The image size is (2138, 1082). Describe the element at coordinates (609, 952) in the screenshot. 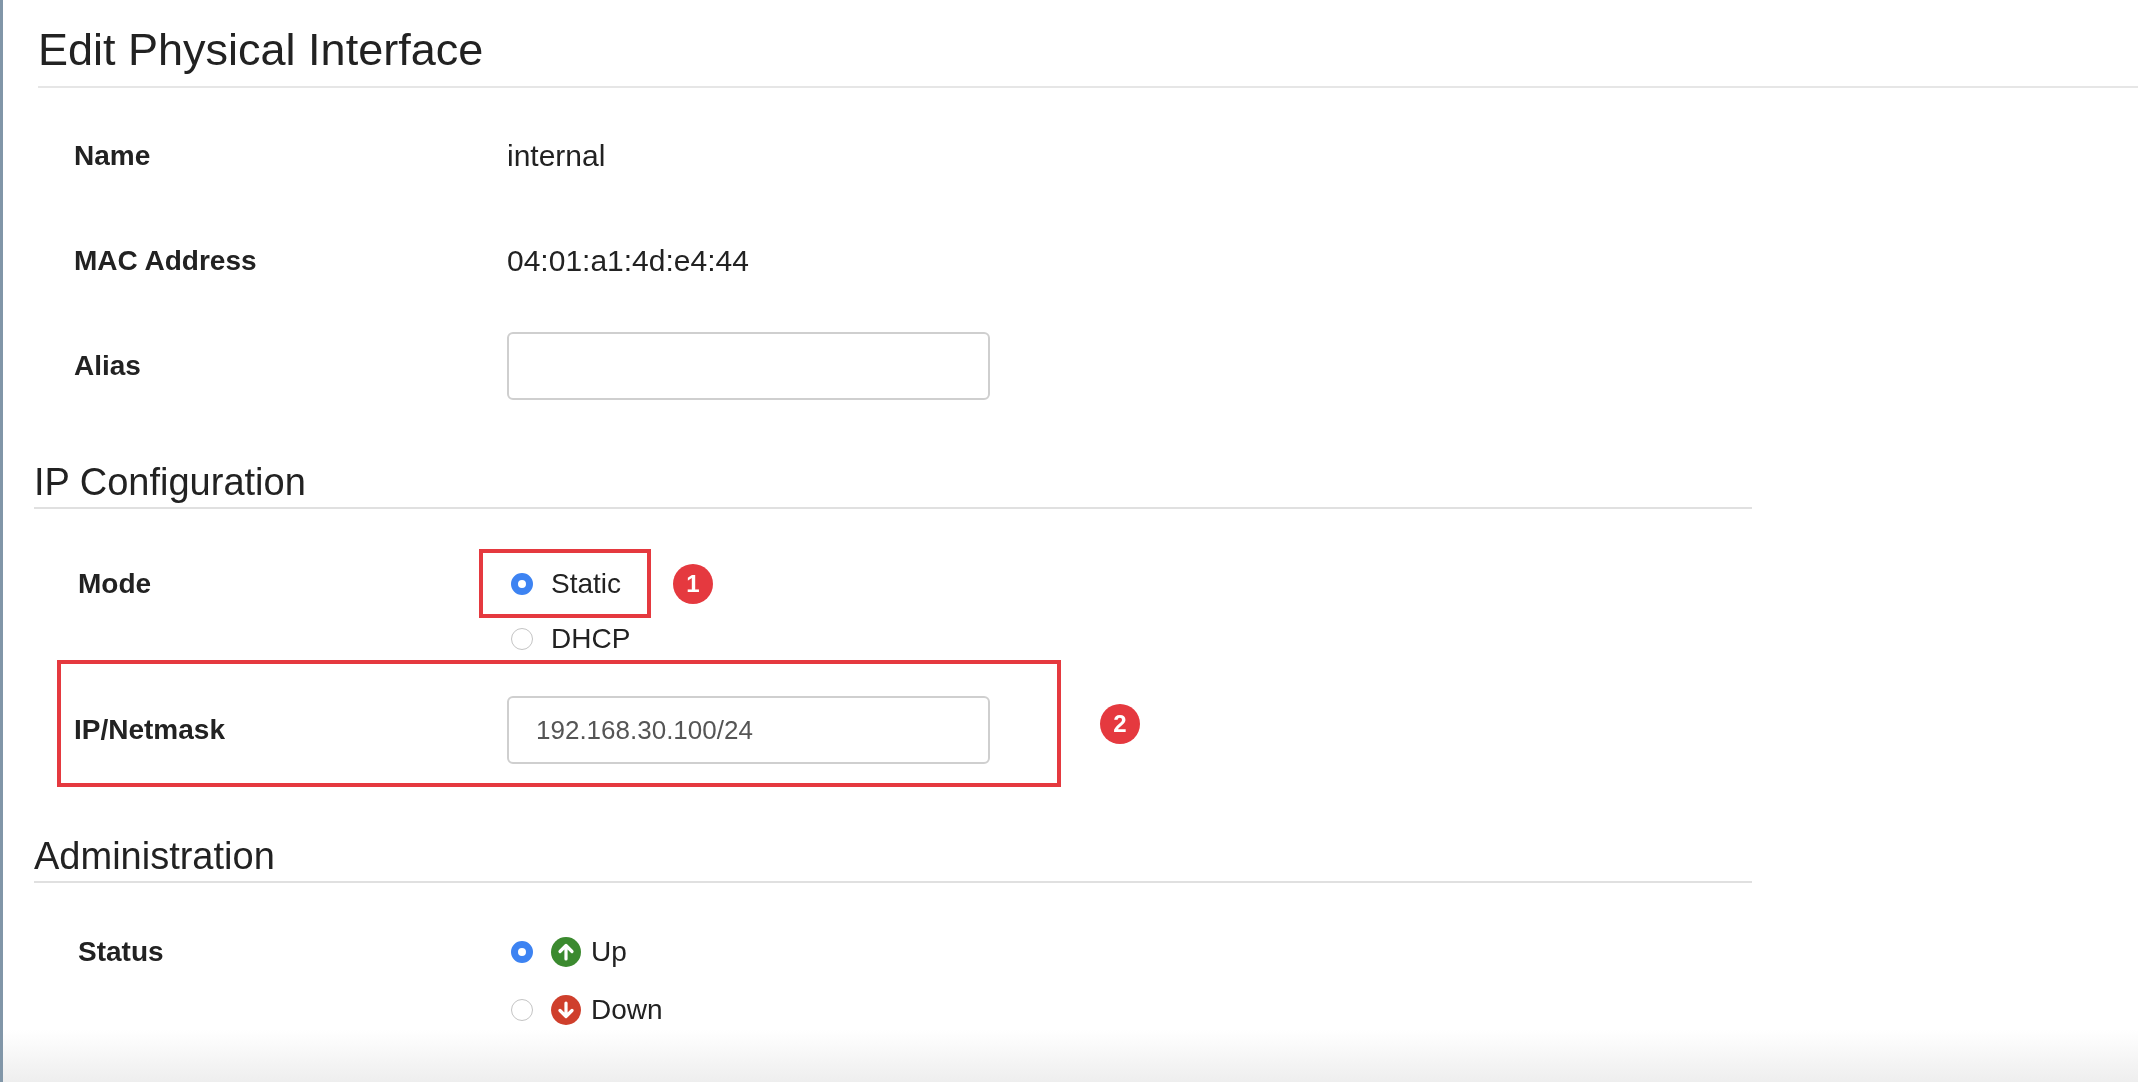

I see `option-label: Up` at that location.